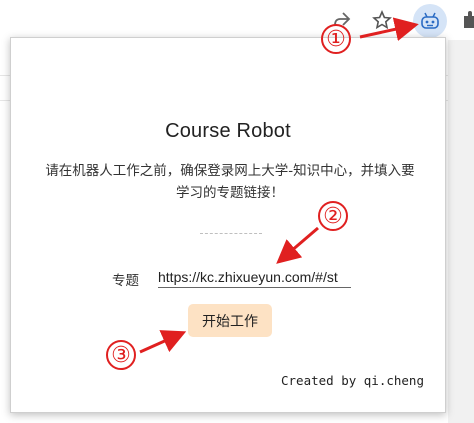 The width and height of the screenshot is (474, 423). What do you see at coordinates (230, 182) in the screenshot?
I see `popup-description: 请在机器人工作之前，确保登录网上大学-知识中心，并填入要学习的专题链接！` at bounding box center [230, 182].